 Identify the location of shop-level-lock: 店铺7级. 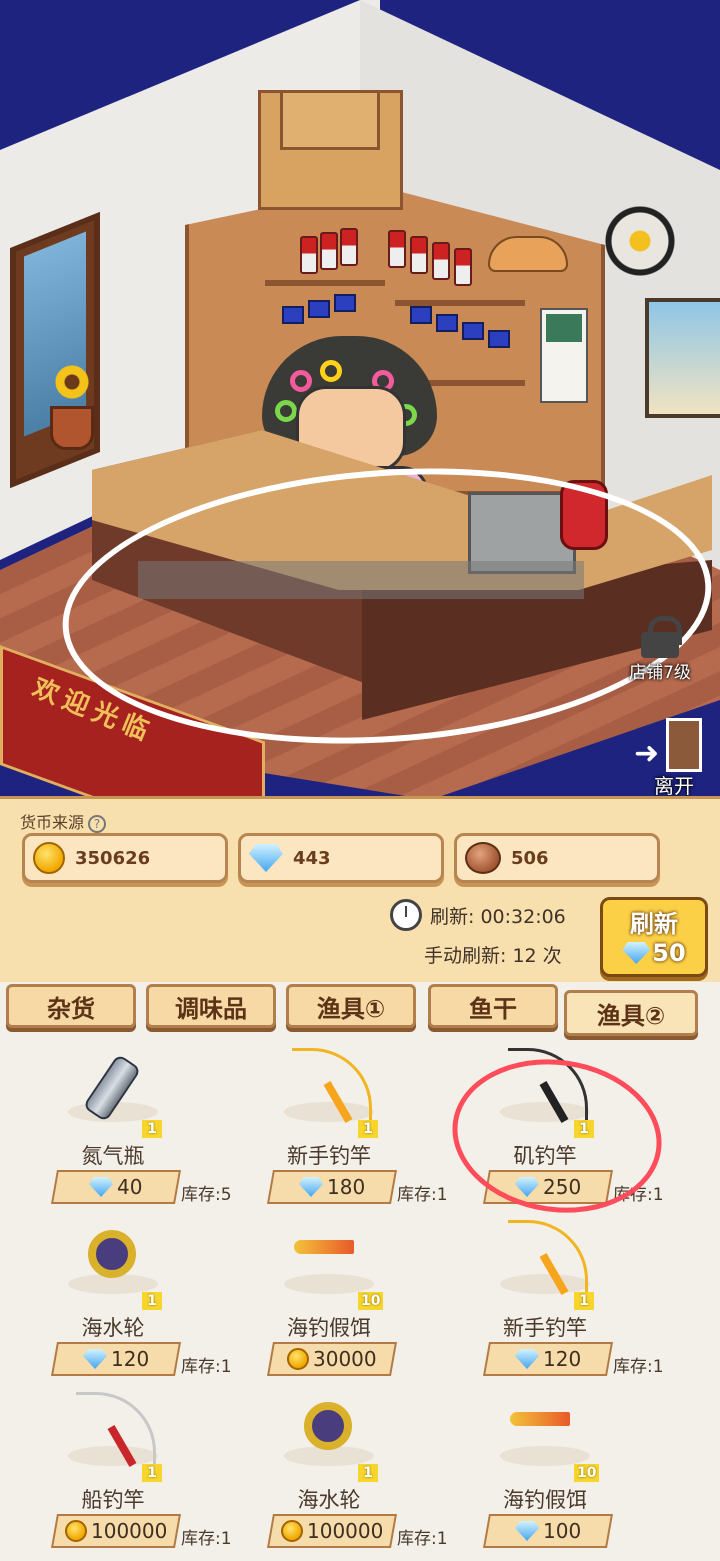
(660, 651).